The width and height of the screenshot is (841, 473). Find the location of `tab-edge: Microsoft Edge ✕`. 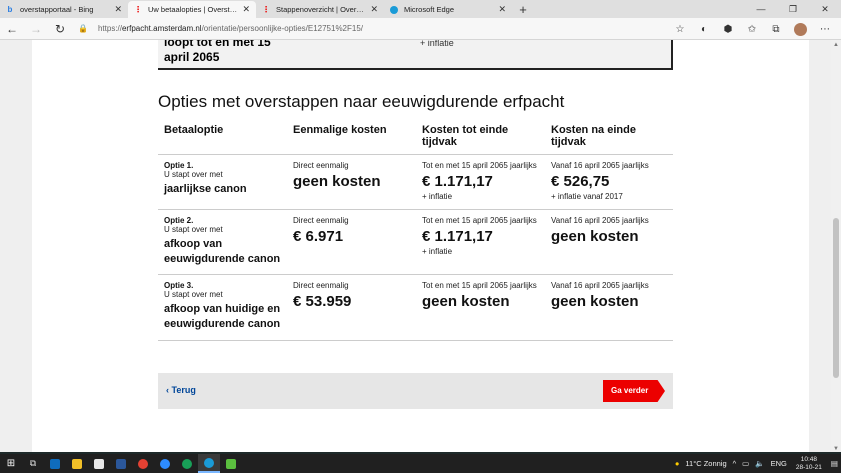

tab-edge: Microsoft Edge ✕ is located at coordinates (448, 9).